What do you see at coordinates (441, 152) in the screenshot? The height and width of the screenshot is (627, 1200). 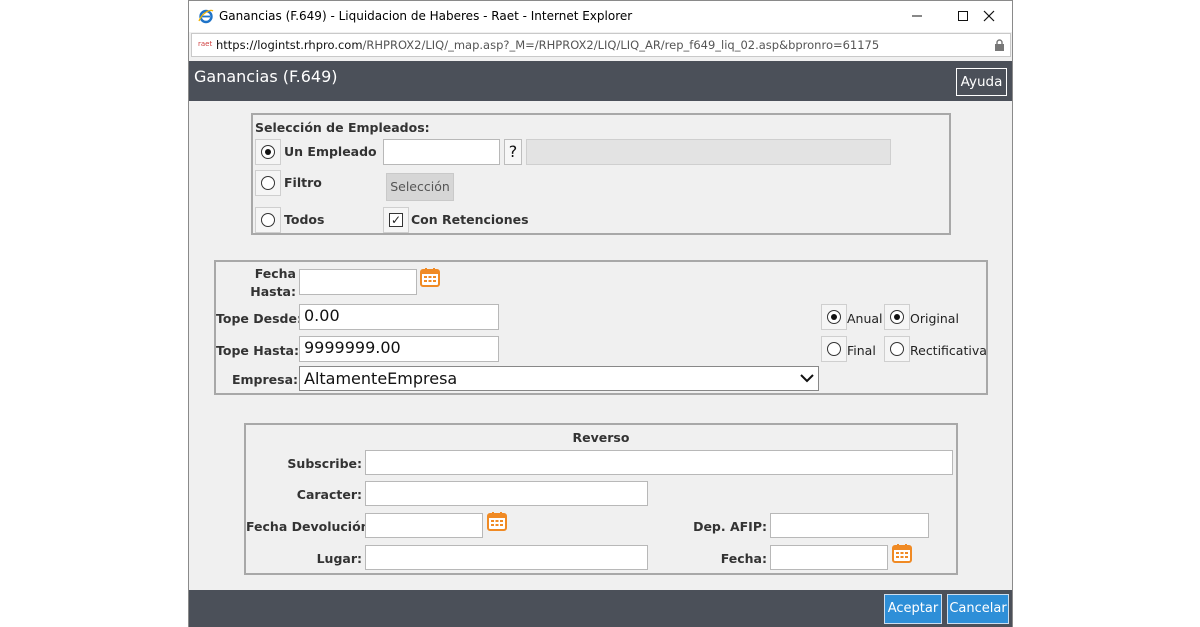 I see `employee-input` at bounding box center [441, 152].